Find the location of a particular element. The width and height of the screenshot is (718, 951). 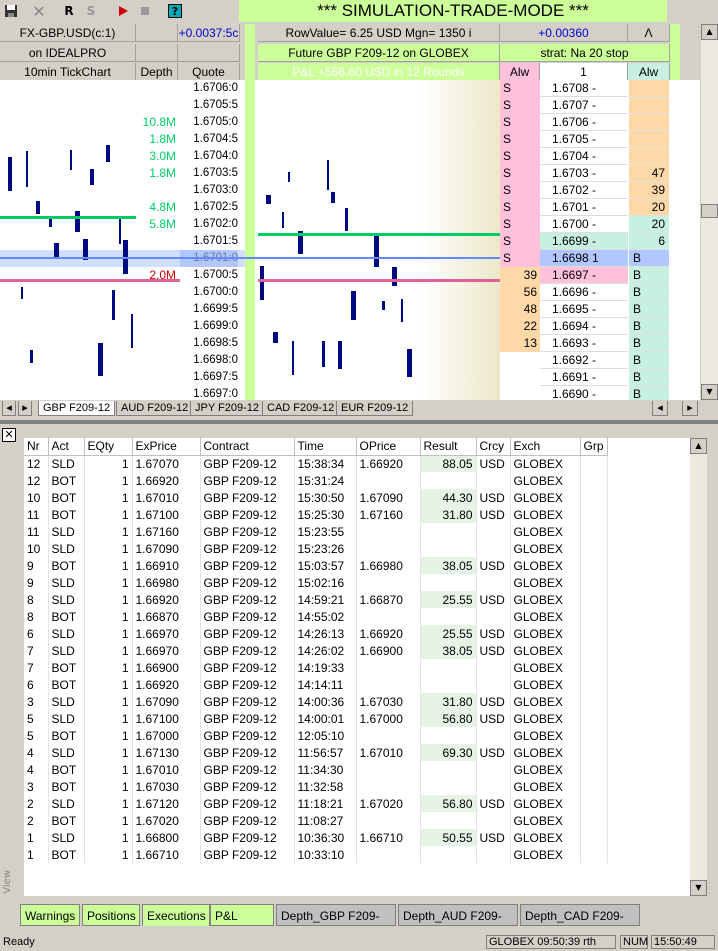

column-header: Act is located at coordinates (66, 447).